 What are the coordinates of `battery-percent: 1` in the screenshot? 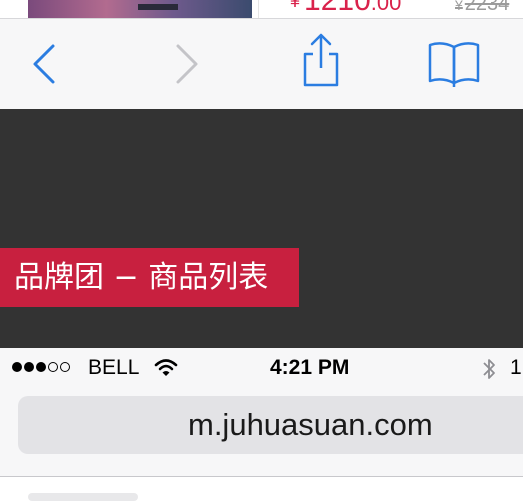 It's located at (516, 367).